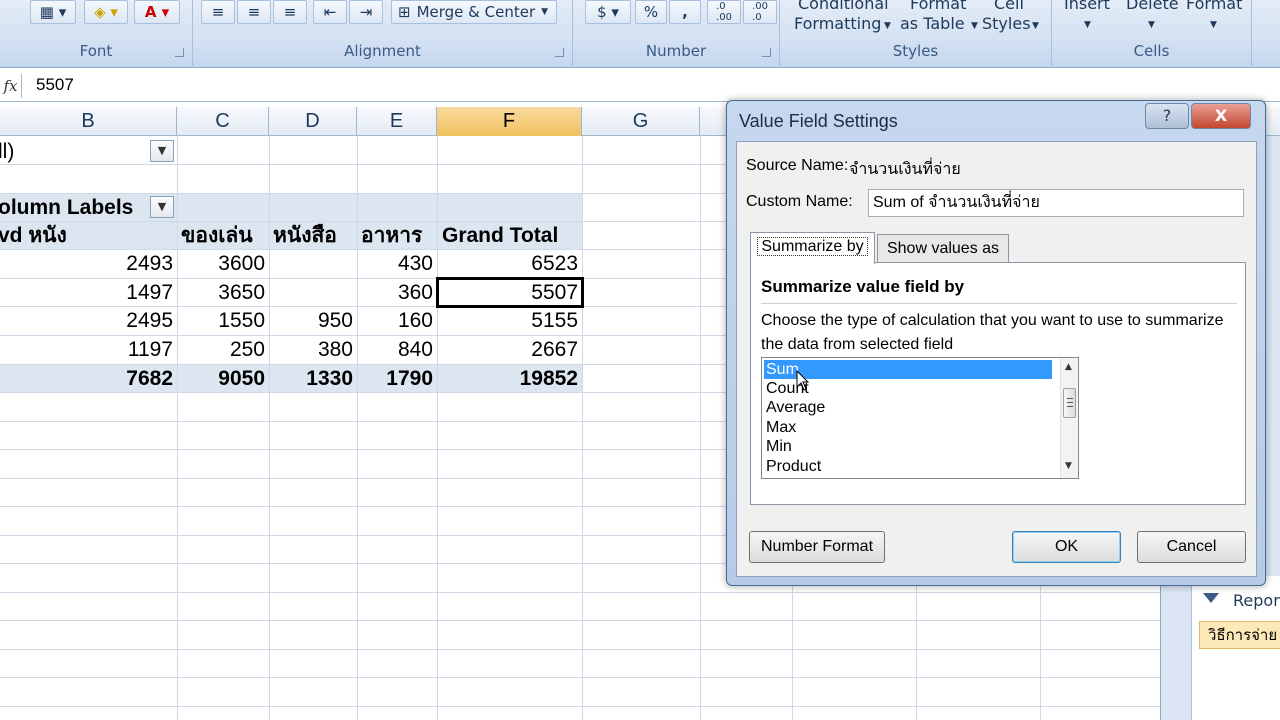  I want to click on pivot-header-cell: หนังสือ, so click(305, 235).